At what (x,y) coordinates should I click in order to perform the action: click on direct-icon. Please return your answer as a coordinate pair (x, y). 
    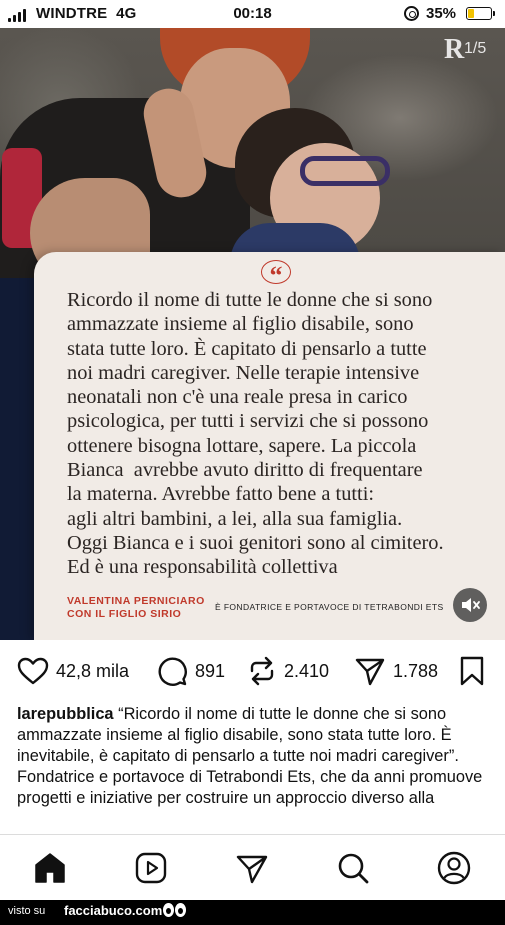
    Looking at the image, I should click on (252, 869).